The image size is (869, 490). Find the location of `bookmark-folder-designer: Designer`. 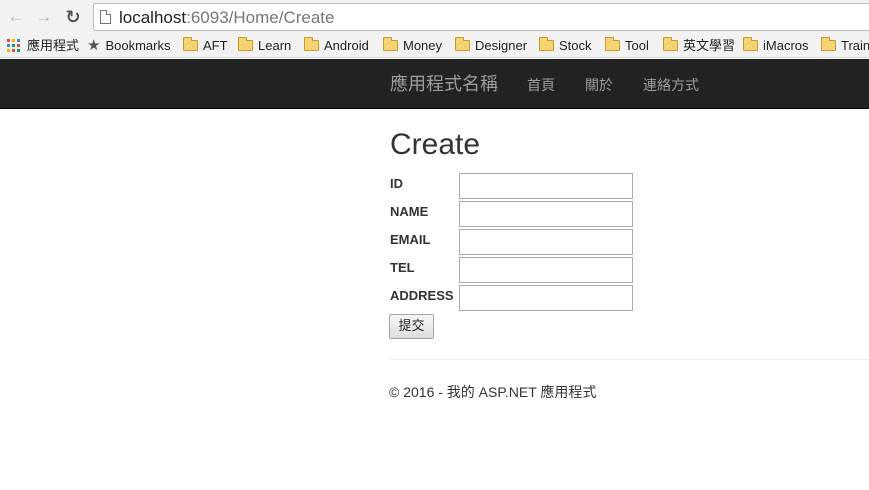

bookmark-folder-designer: Designer is located at coordinates (491, 46).